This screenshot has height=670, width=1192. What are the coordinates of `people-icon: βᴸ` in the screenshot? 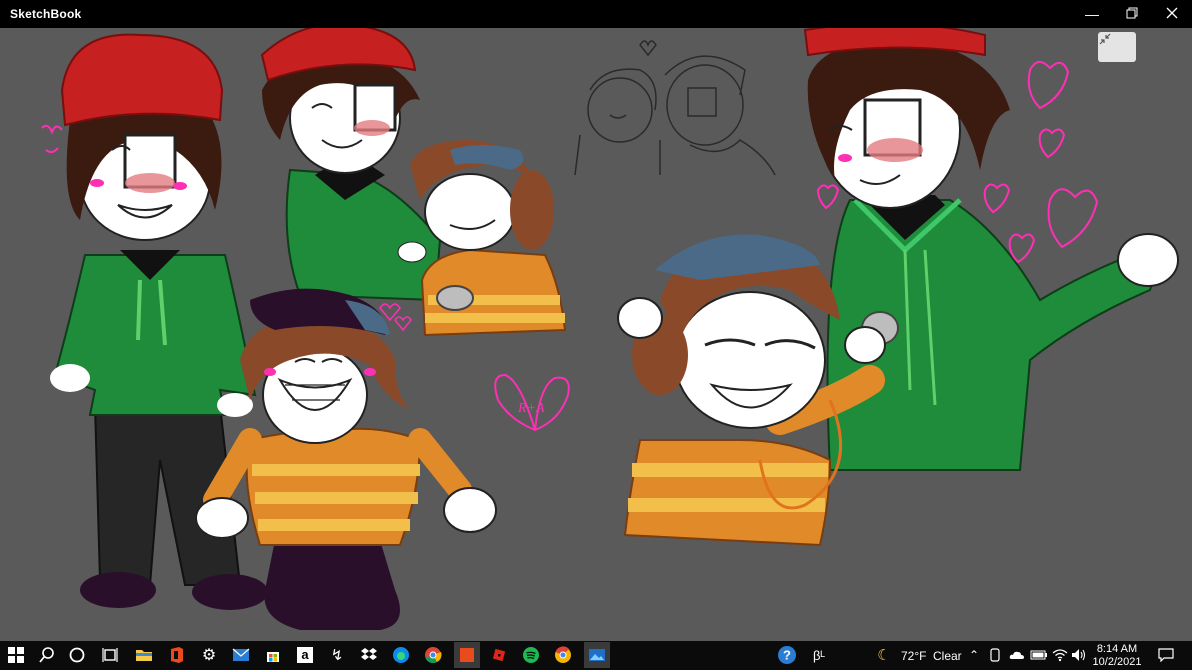 It's located at (819, 655).